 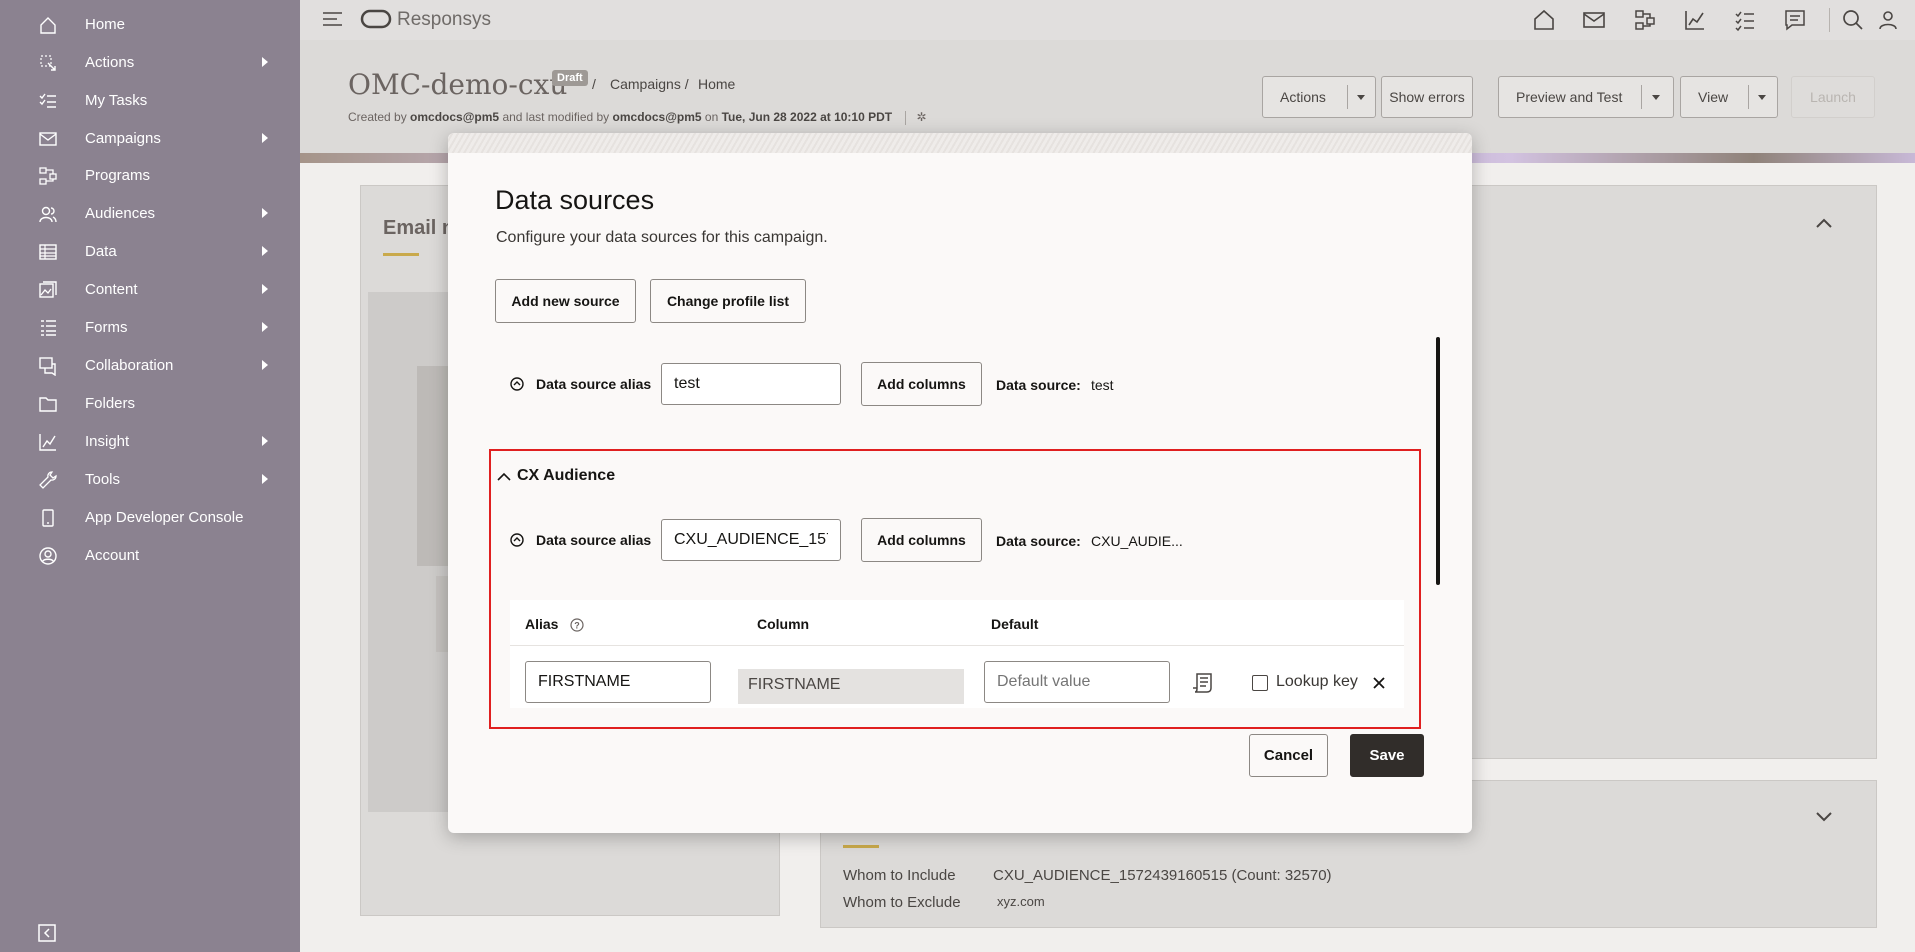 What do you see at coordinates (618, 682) in the screenshot?
I see `column-alias-input` at bounding box center [618, 682].